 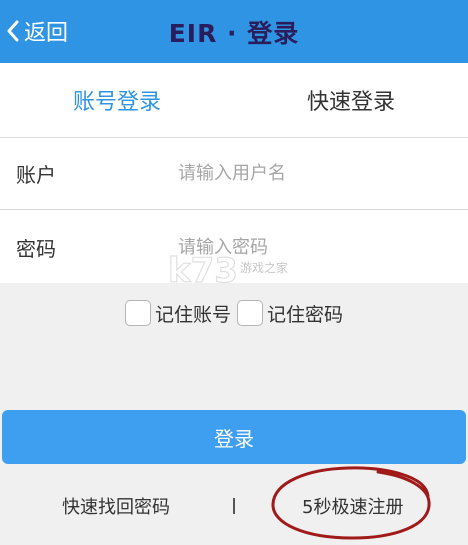 I want to click on quick-register-link: 5秒极速注册, so click(x=352, y=506).